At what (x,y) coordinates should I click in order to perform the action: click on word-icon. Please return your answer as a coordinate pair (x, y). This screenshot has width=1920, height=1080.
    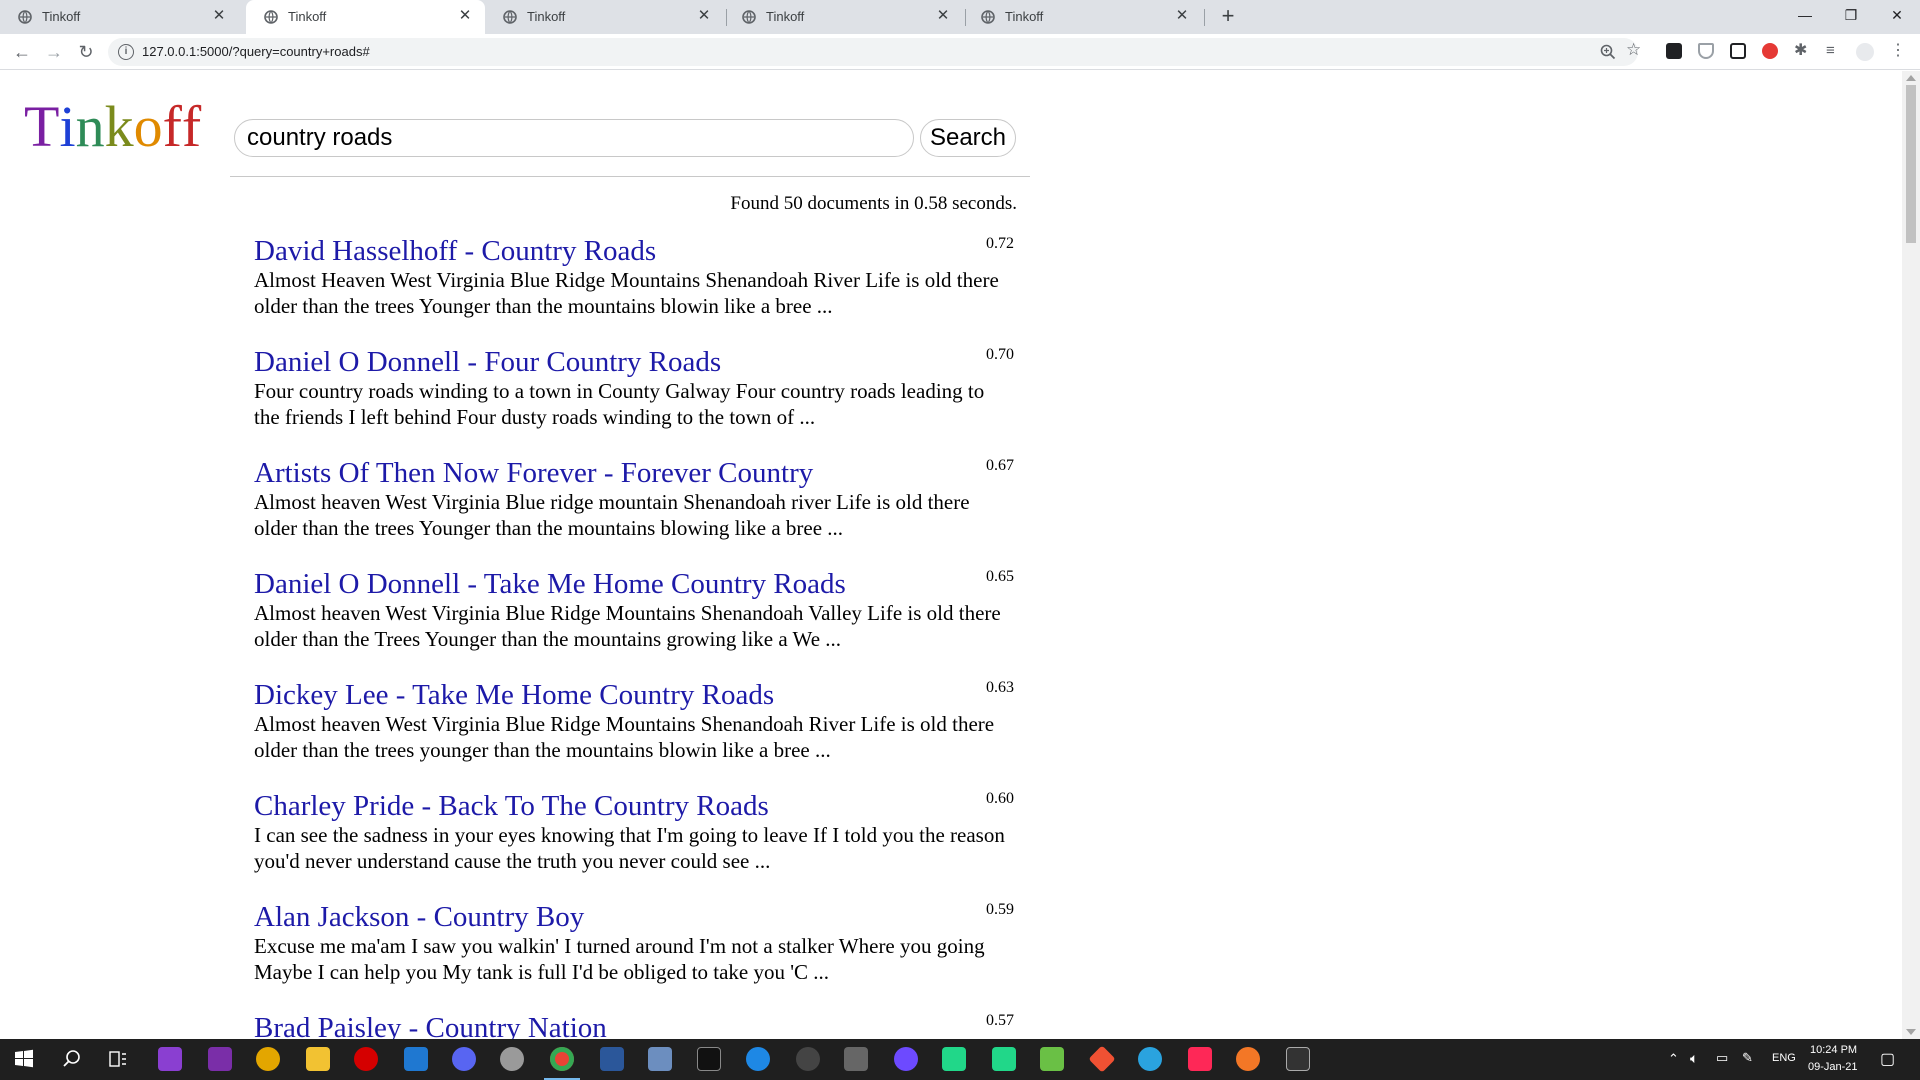
    Looking at the image, I should click on (612, 1059).